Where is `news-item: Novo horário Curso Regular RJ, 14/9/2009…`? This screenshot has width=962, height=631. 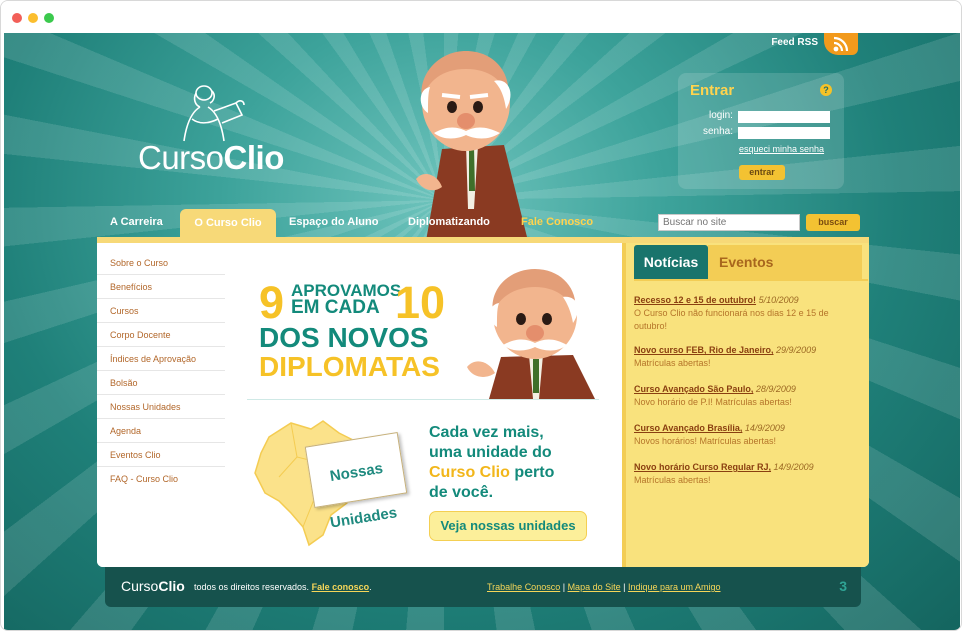
news-item: Novo horário Curso Regular RJ, 14/9/2009… is located at coordinates (749, 474).